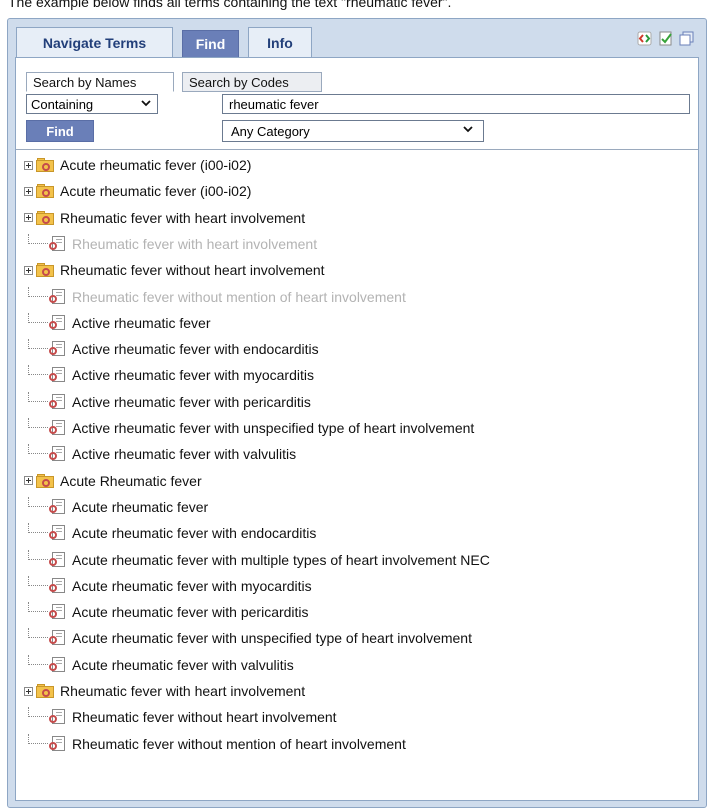  Describe the element at coordinates (112, 507) in the screenshot. I see `tree-item: Acute rheumatic fever` at that location.